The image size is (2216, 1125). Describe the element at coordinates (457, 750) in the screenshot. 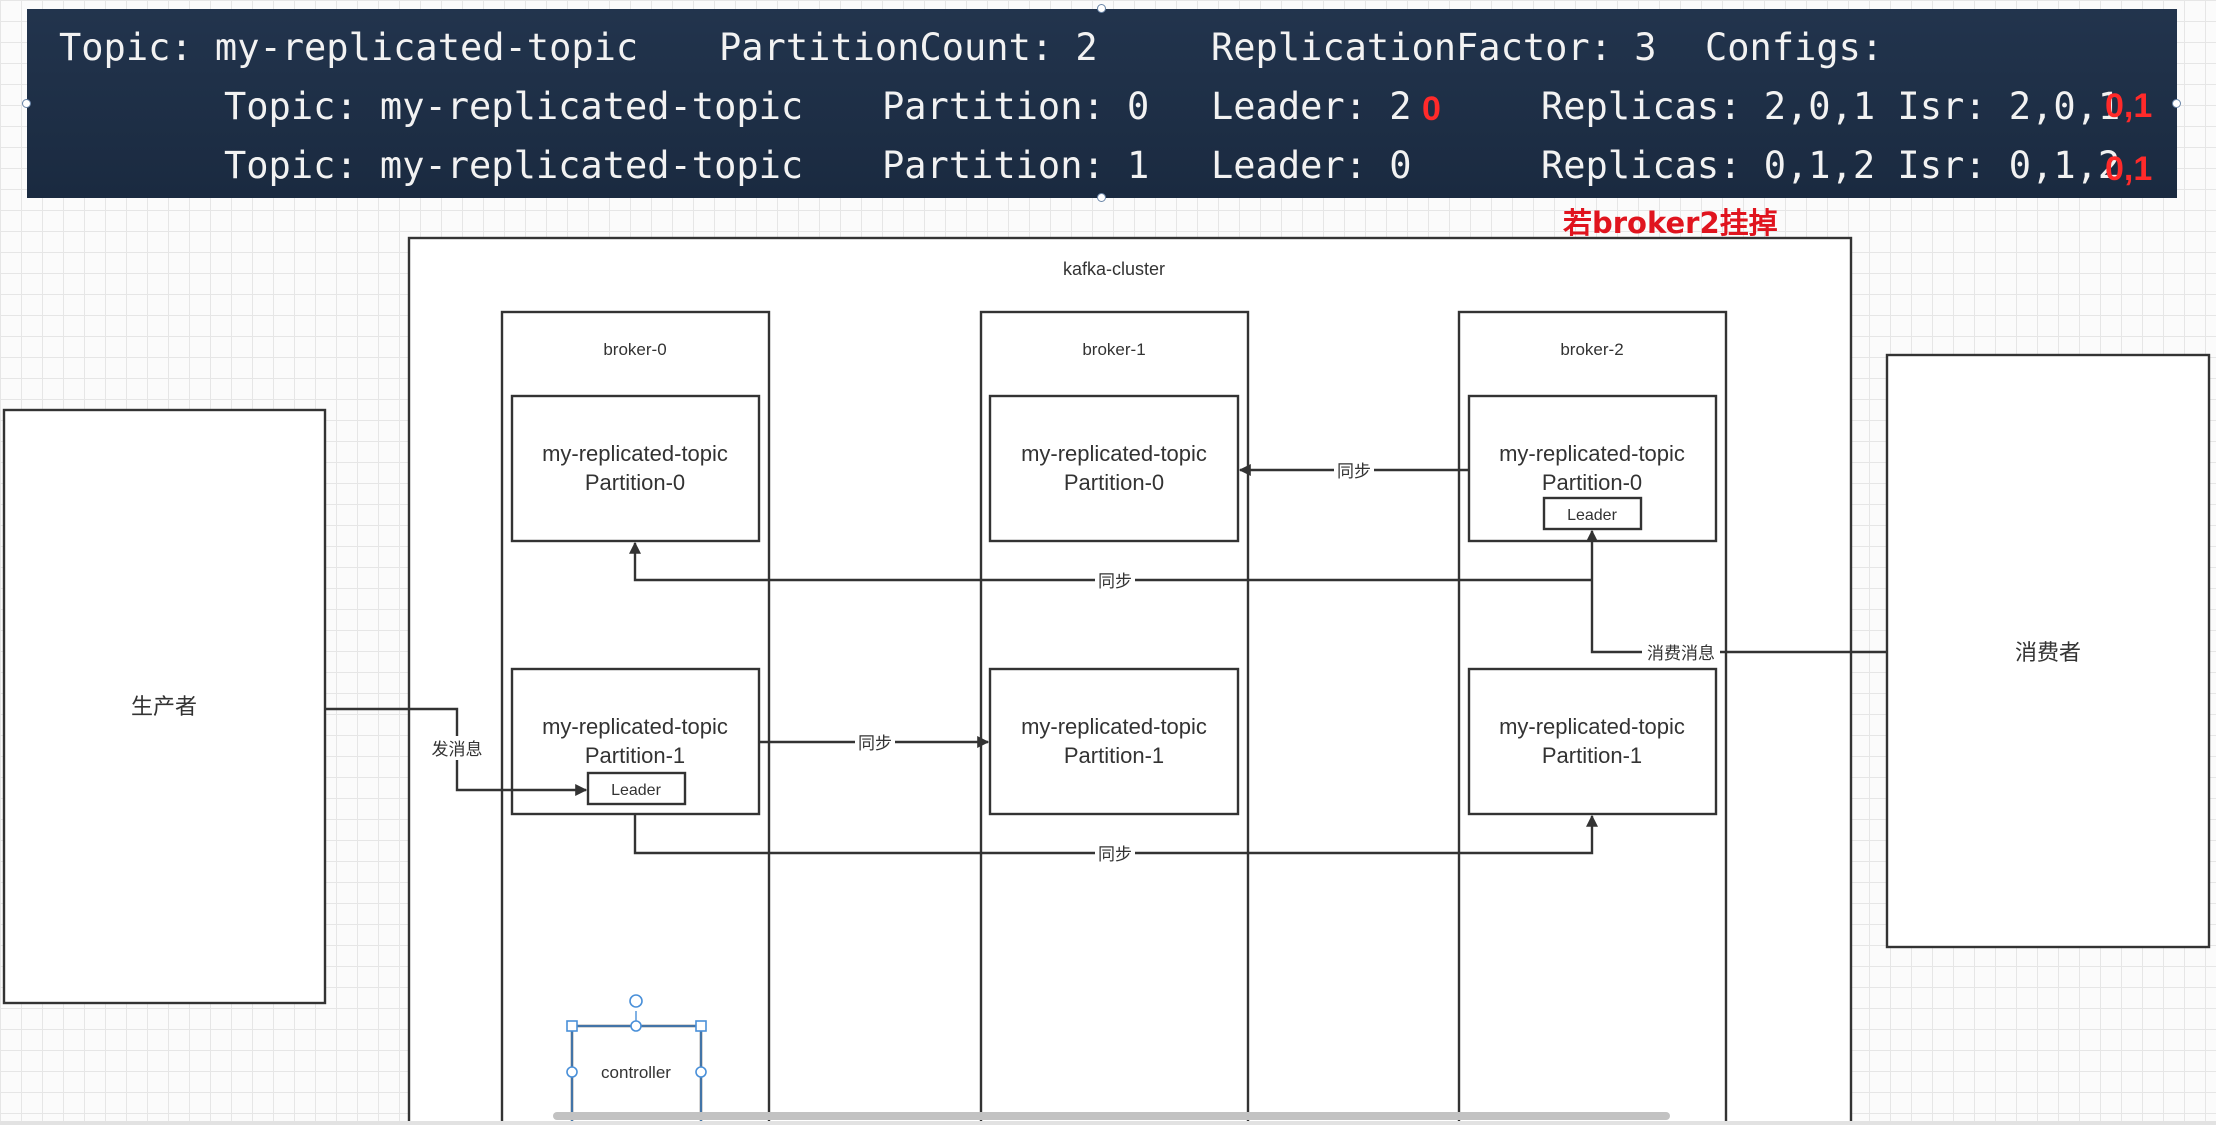

I see `edge-label-send: 发消息` at that location.